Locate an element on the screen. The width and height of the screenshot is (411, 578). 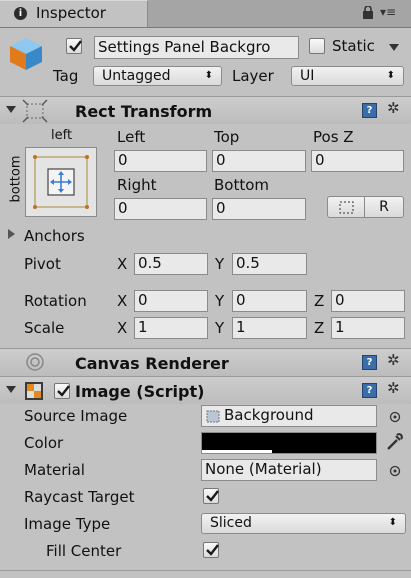
alpha-bar is located at coordinates (237, 451).